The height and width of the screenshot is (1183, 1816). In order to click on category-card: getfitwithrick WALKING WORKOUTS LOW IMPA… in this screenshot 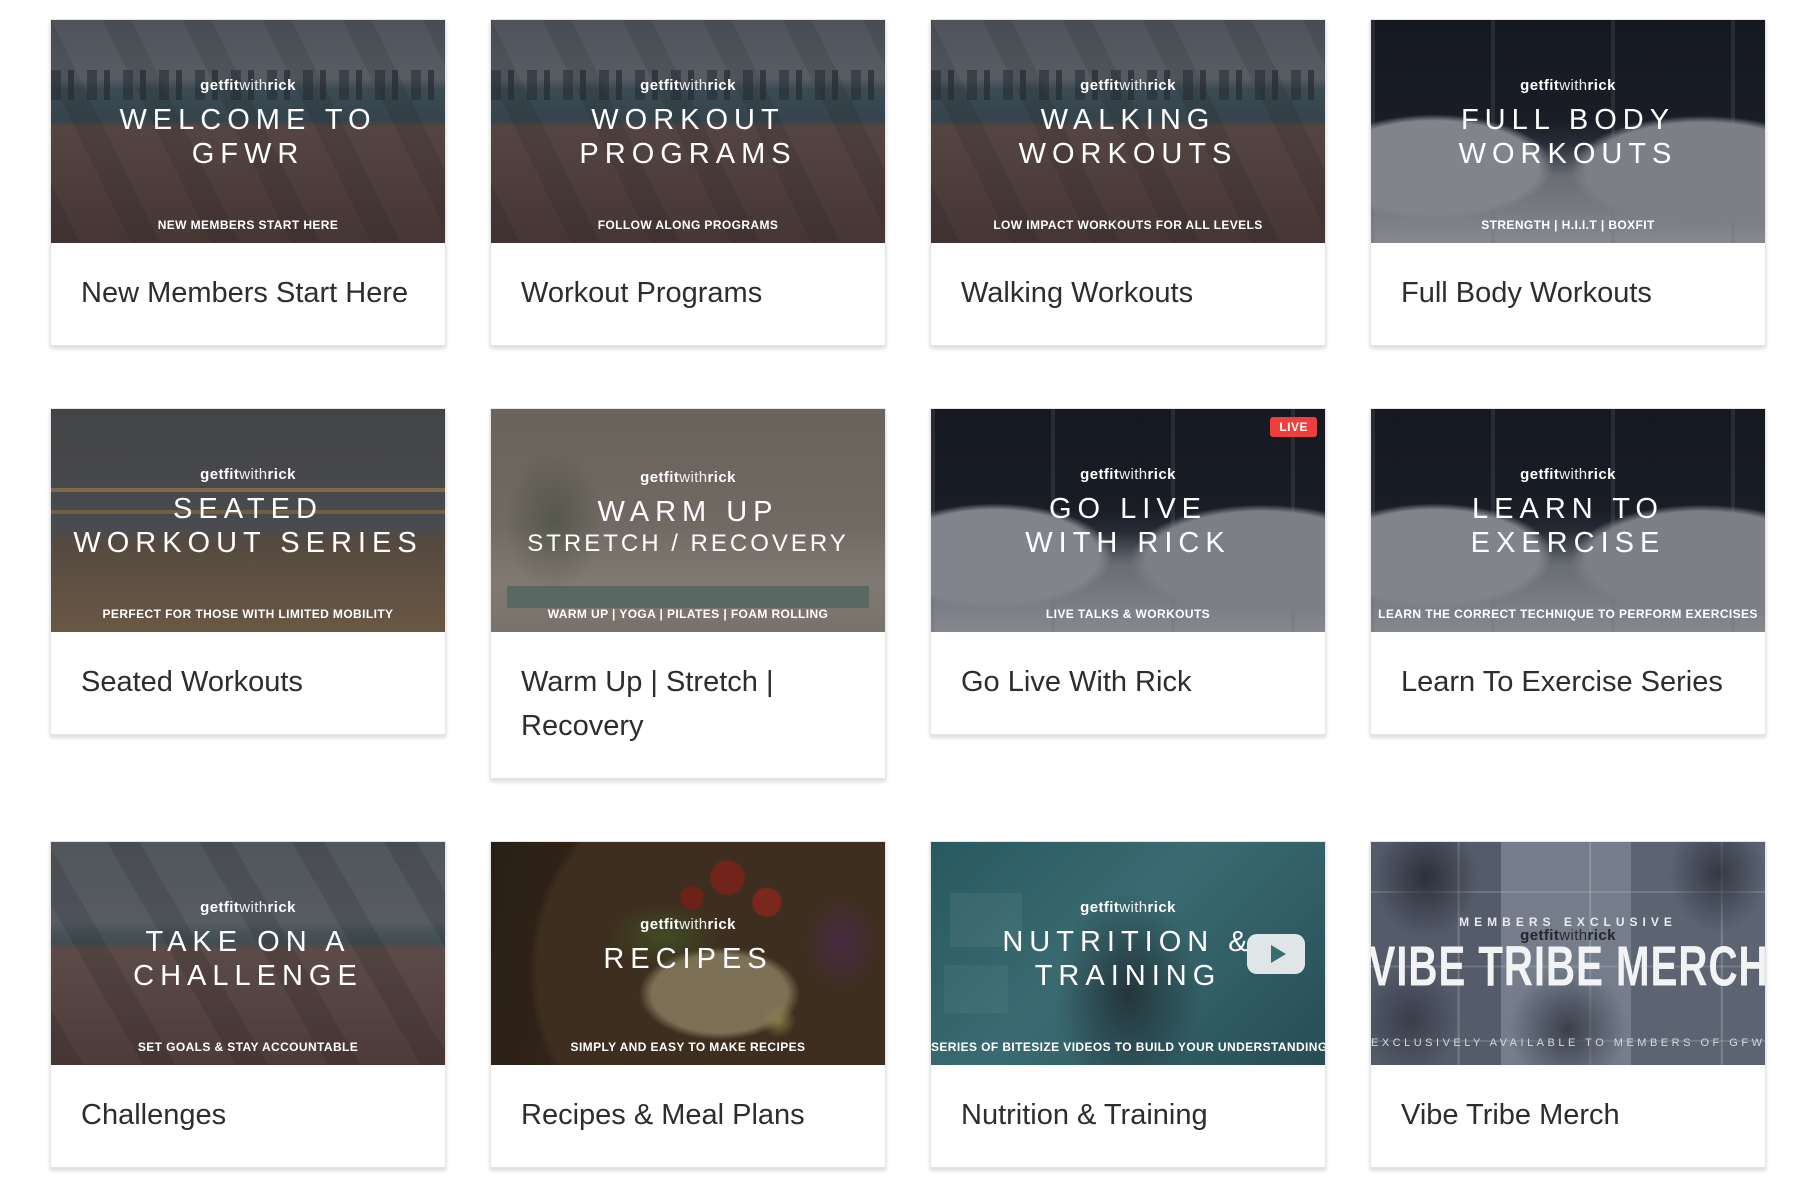, I will do `click(1128, 182)`.